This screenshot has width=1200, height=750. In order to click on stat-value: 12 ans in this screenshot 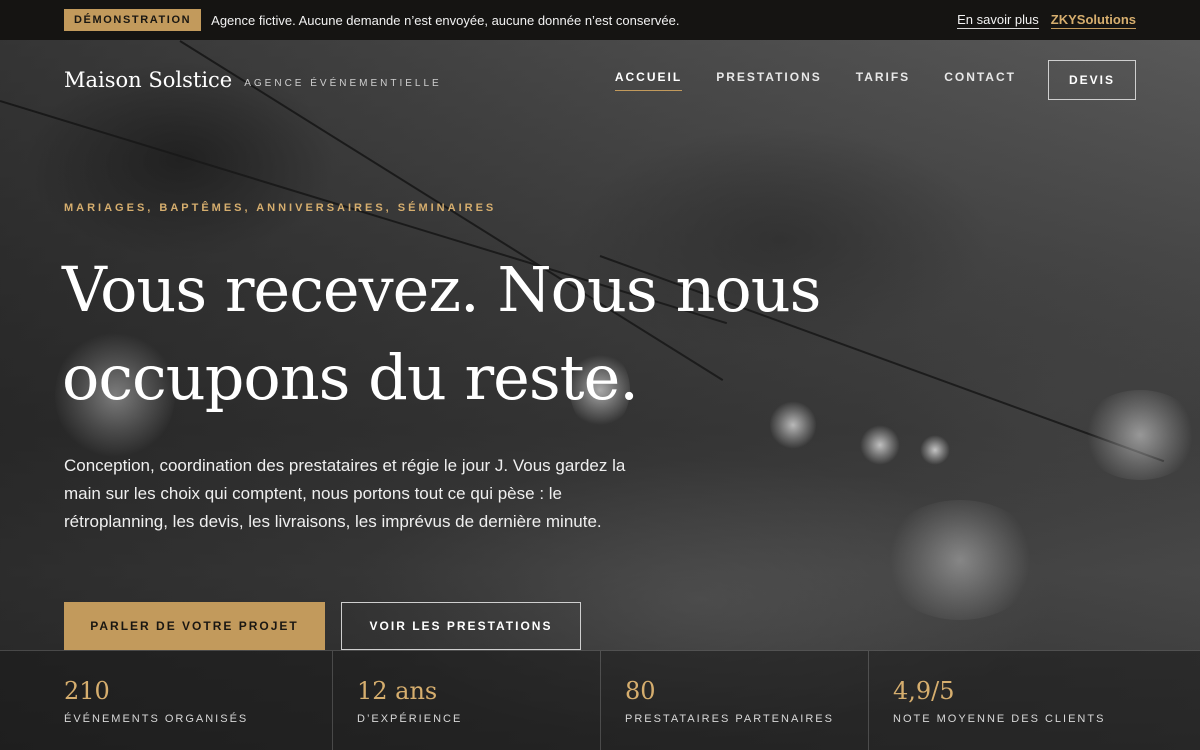, I will do `click(397, 691)`.